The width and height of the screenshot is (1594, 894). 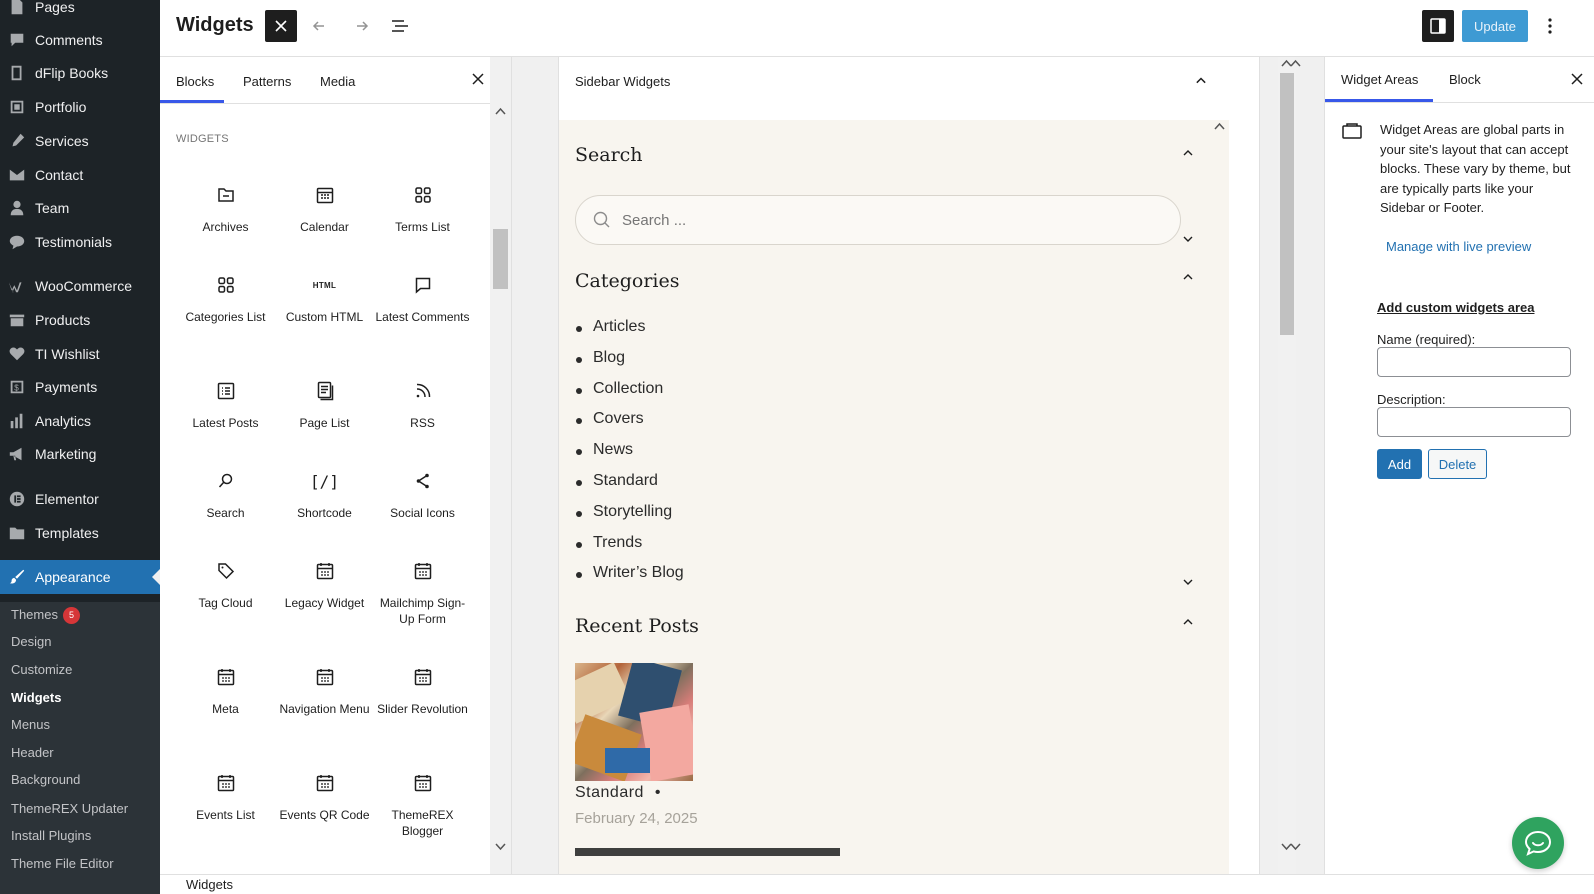 I want to click on category-link: Standard, so click(x=625, y=481).